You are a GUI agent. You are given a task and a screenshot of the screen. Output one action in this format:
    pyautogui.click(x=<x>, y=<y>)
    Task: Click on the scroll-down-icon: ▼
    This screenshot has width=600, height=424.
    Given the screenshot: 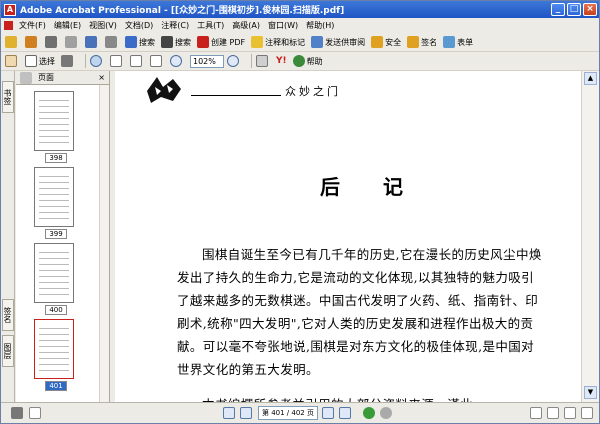 What is the action you would take?
    pyautogui.click(x=590, y=392)
    